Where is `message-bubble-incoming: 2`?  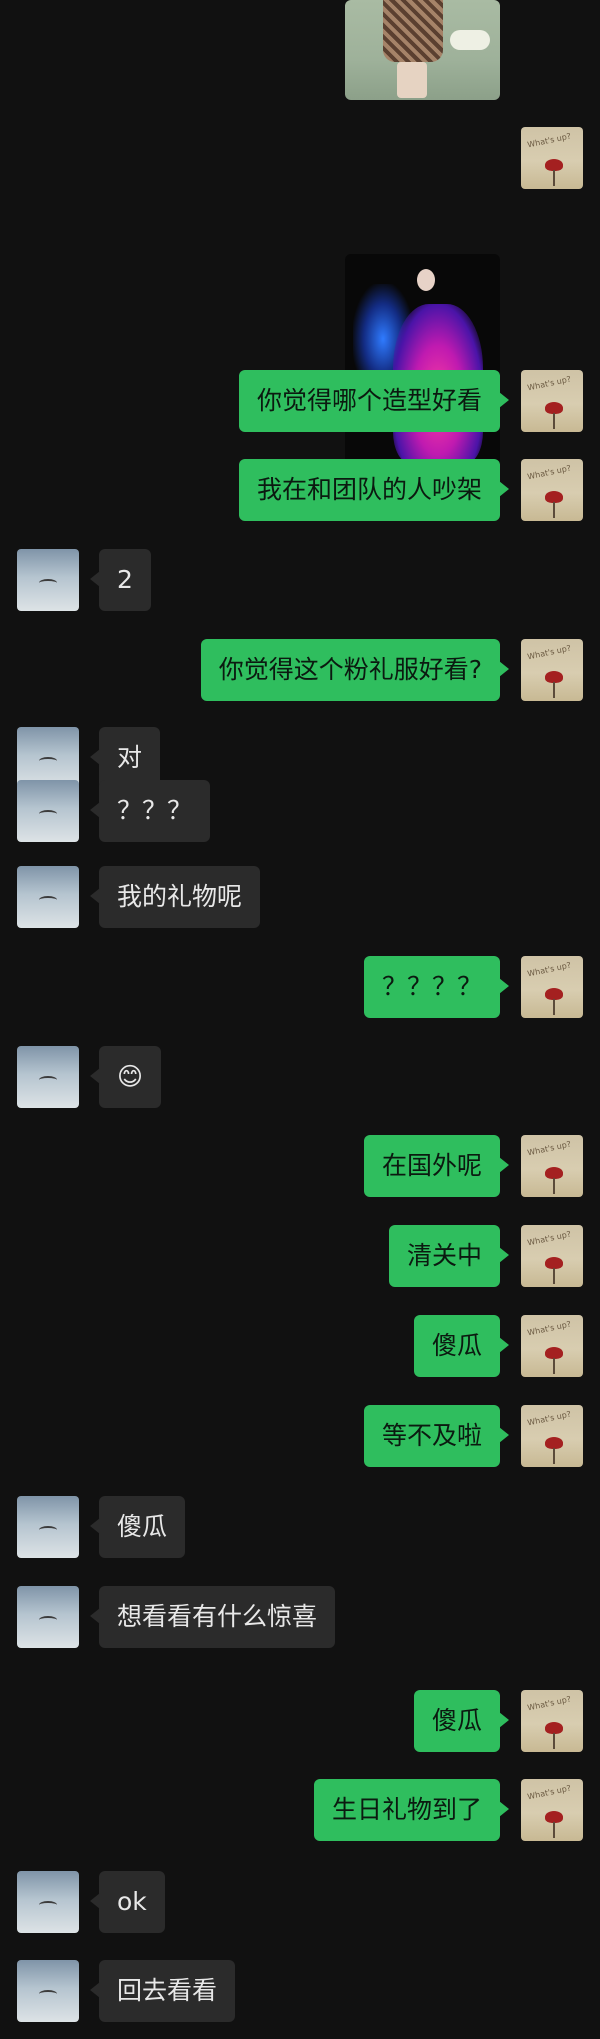
message-bubble-incoming: 2 is located at coordinates (120, 580).